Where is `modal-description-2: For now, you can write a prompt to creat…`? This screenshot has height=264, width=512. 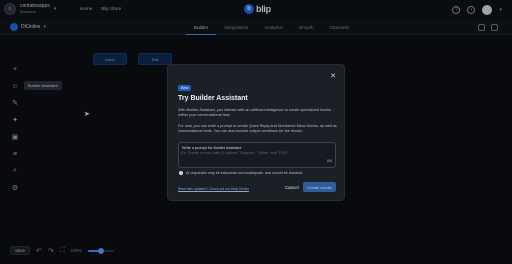 modal-description-2: For now, you can write a prompt to creat… is located at coordinates (257, 128).